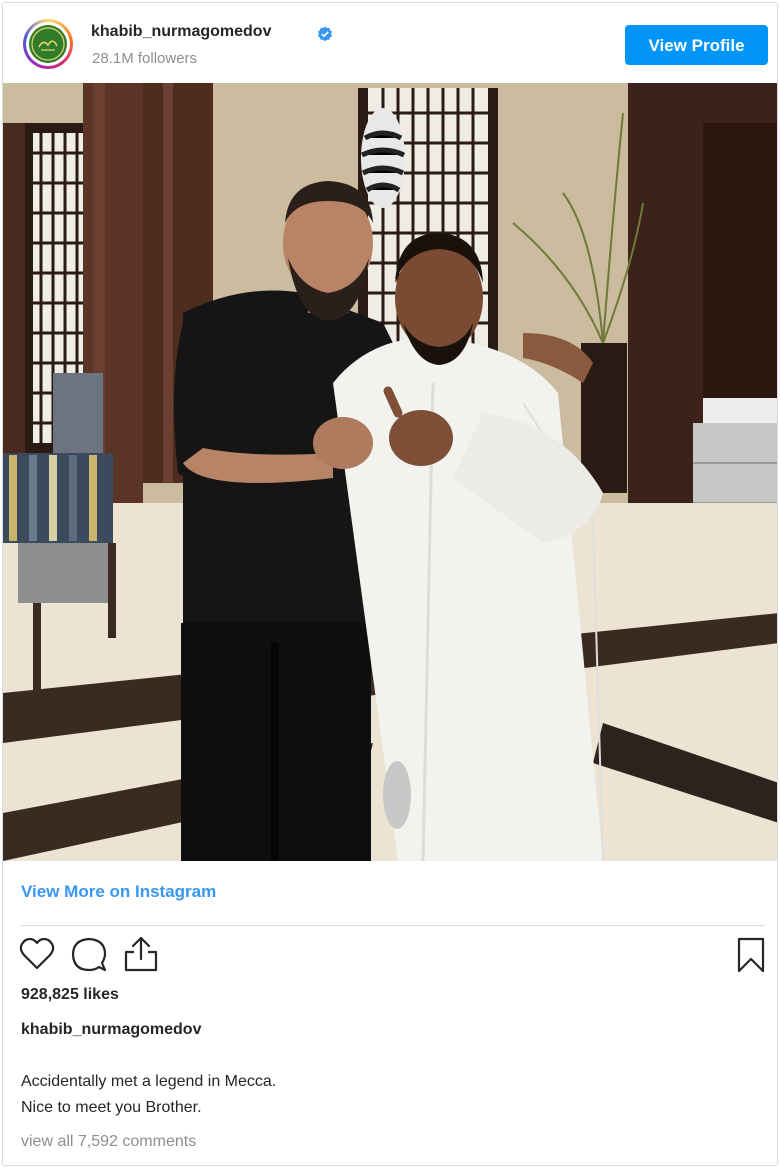 Image resolution: width=780 pixels, height=1168 pixels. What do you see at coordinates (111, 1030) in the screenshot?
I see `caption-username: khabib_nurmagomedov` at bounding box center [111, 1030].